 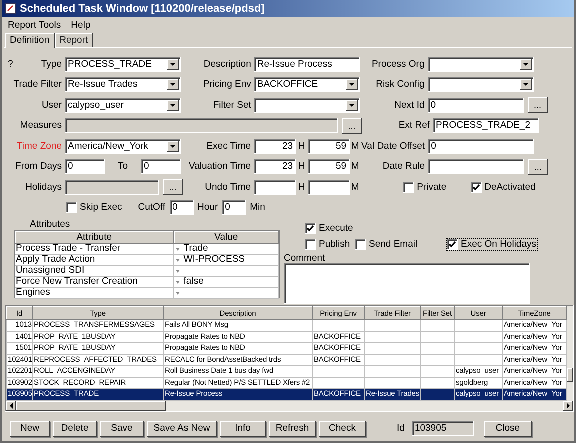 What do you see at coordinates (11, 8) in the screenshot?
I see `window-icon` at bounding box center [11, 8].